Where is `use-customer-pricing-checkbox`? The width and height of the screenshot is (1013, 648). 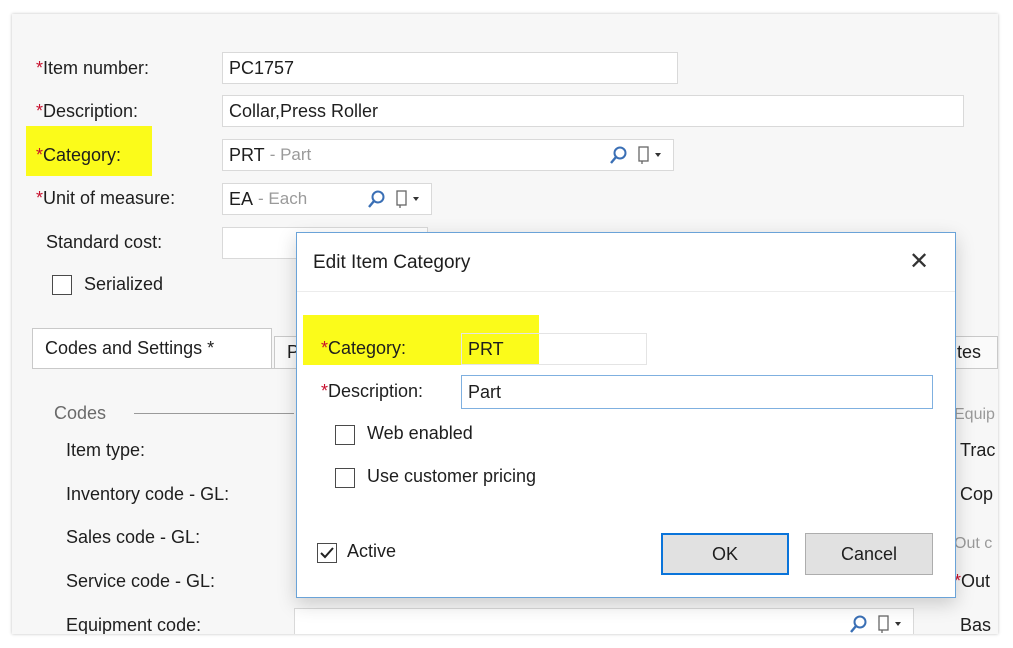 use-customer-pricing-checkbox is located at coordinates (345, 478).